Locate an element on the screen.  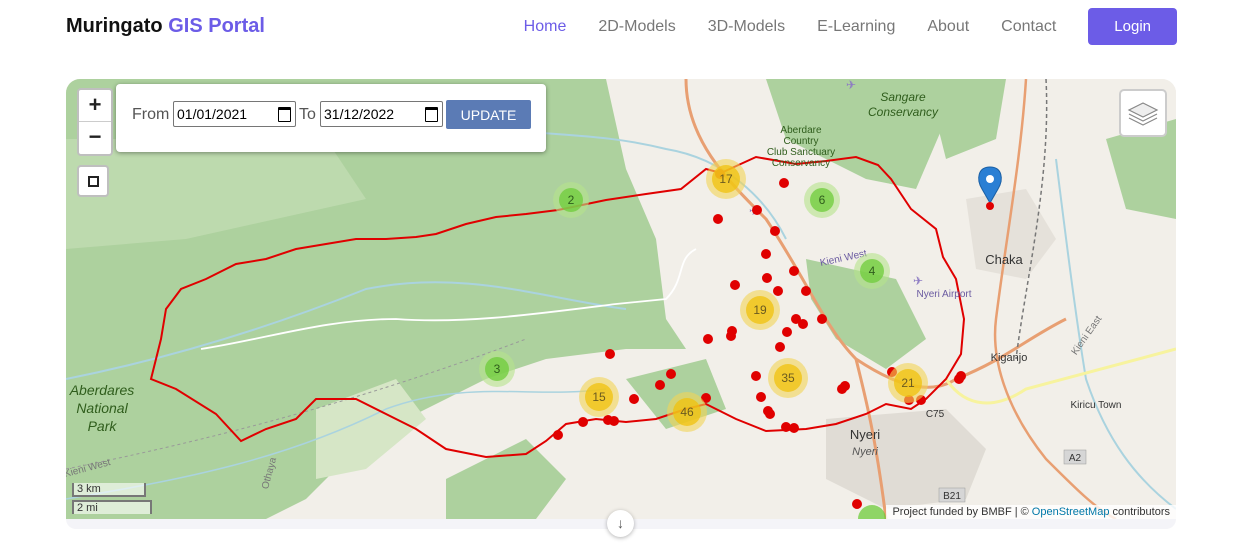
from-date-input: 01/01/2021 is located at coordinates (234, 114).